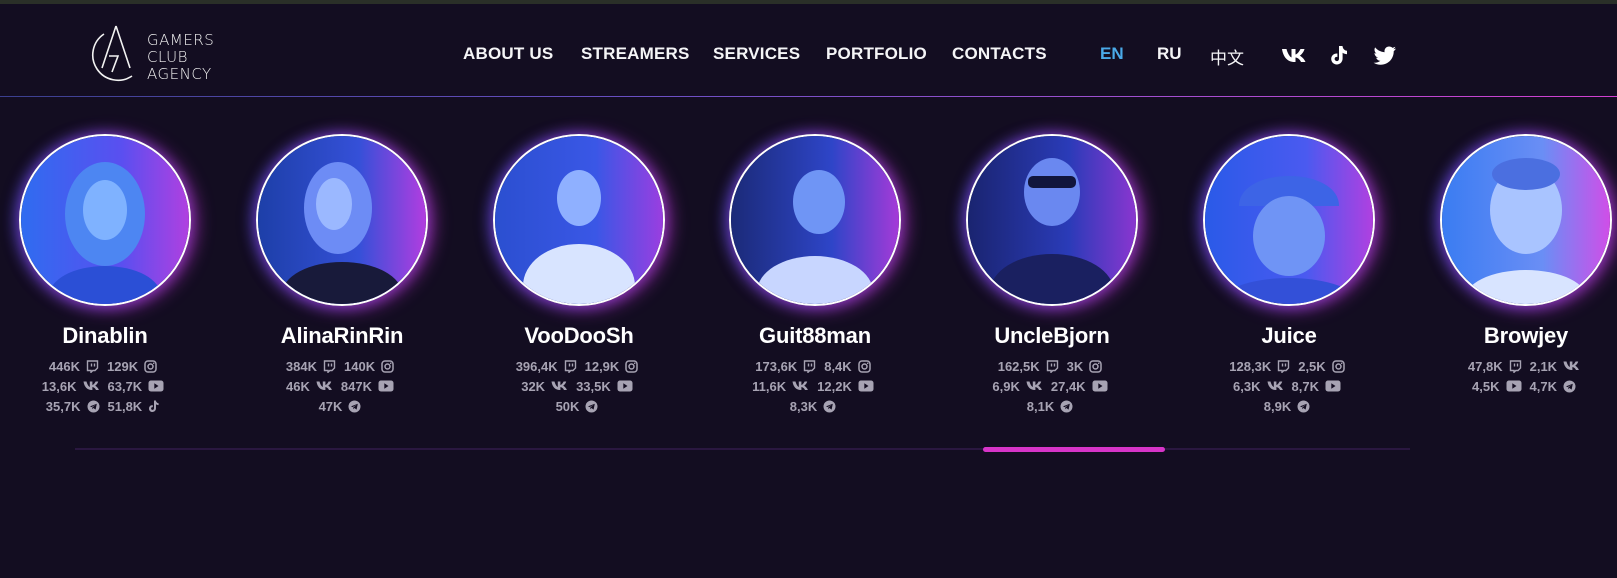  I want to click on streamer-name: AlinaRinRin, so click(342, 336).